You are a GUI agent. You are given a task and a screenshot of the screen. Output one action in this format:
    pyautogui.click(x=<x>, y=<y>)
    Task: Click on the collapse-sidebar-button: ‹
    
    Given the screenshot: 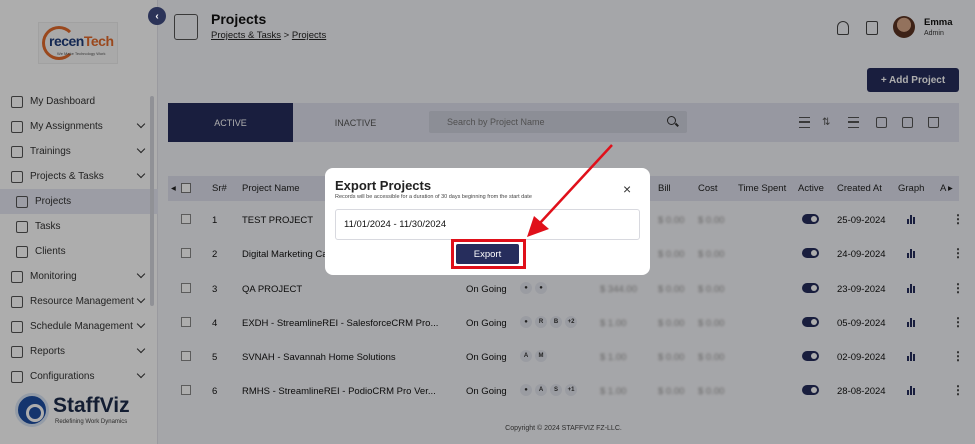 What is the action you would take?
    pyautogui.click(x=157, y=16)
    